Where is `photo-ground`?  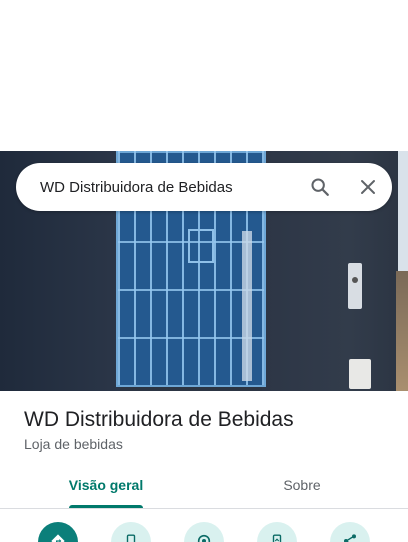
photo-ground is located at coordinates (402, 331).